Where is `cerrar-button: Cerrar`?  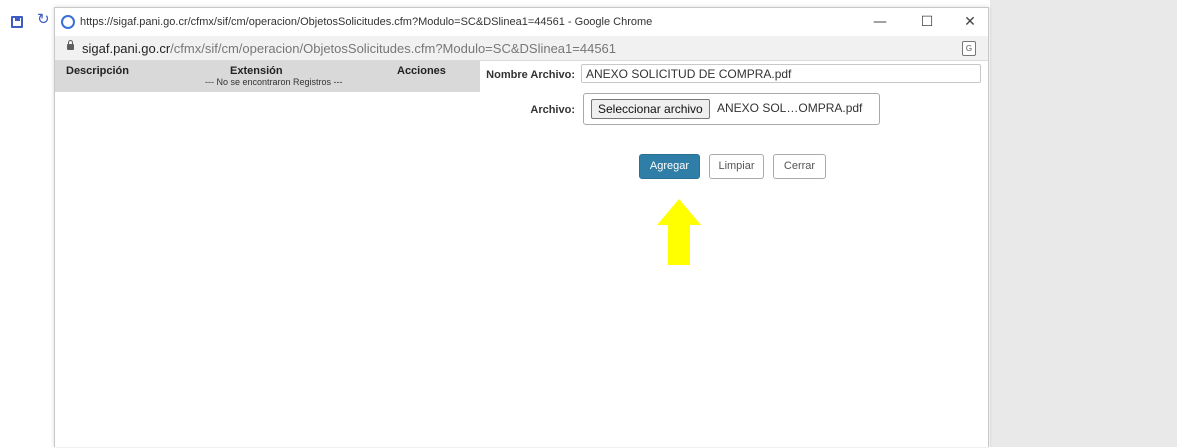 cerrar-button: Cerrar is located at coordinates (799, 166).